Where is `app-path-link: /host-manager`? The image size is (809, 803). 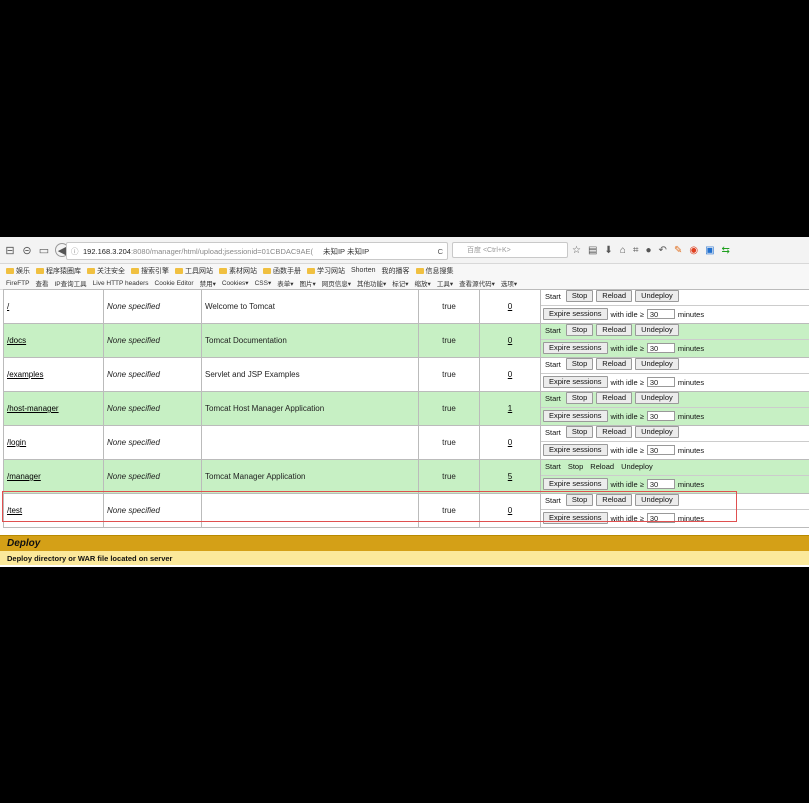
app-path-link: /host-manager is located at coordinates (33, 408).